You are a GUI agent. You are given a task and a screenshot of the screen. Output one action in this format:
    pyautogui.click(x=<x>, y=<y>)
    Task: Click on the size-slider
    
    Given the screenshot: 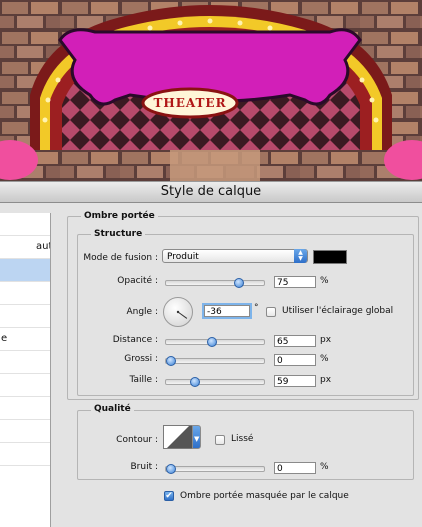 What is the action you would take?
    pyautogui.click(x=215, y=382)
    